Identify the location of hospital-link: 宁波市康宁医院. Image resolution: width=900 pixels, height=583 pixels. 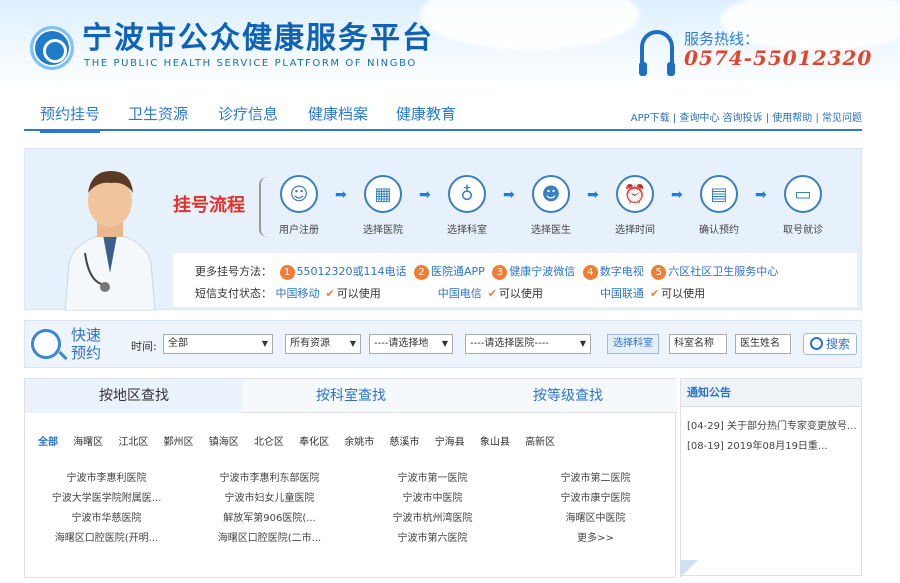
(595, 496).